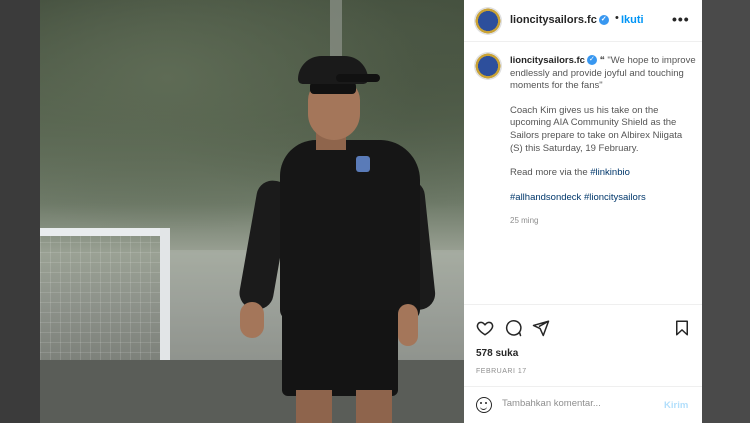 Image resolution: width=750 pixels, height=423 pixels. Describe the element at coordinates (340, 353) in the screenshot. I see `coach-shorts` at that location.